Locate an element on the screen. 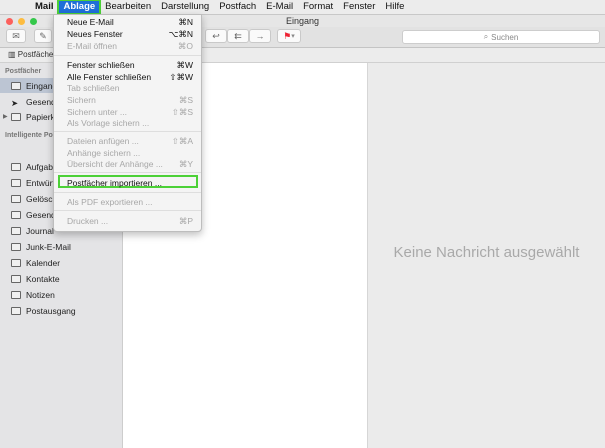 The width and height of the screenshot is (605, 448). menu-item-shortcut: ⌘Y is located at coordinates (185, 164).